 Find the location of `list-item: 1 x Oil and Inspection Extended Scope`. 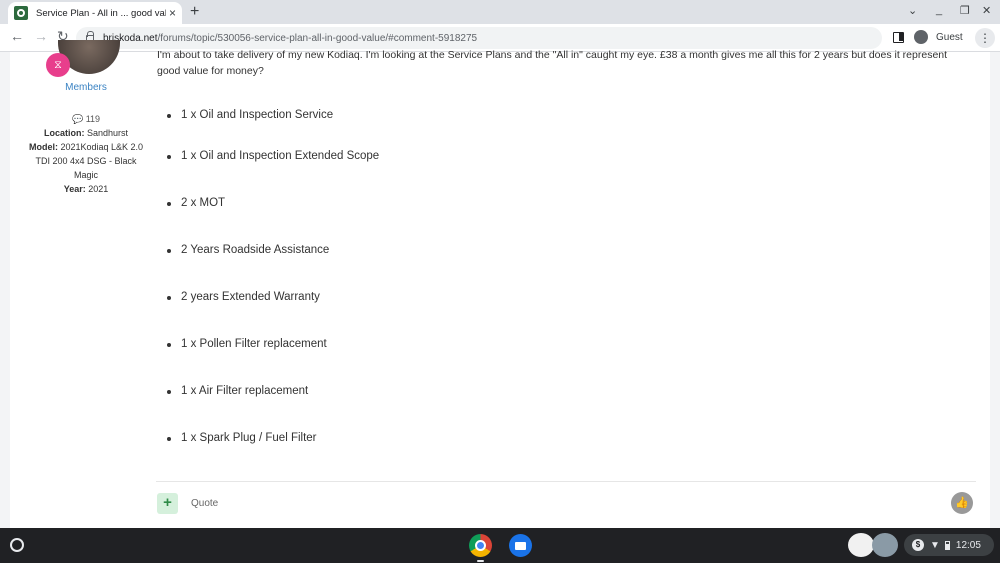

list-item: 1 x Oil and Inspection Extended Scope is located at coordinates (273, 156).